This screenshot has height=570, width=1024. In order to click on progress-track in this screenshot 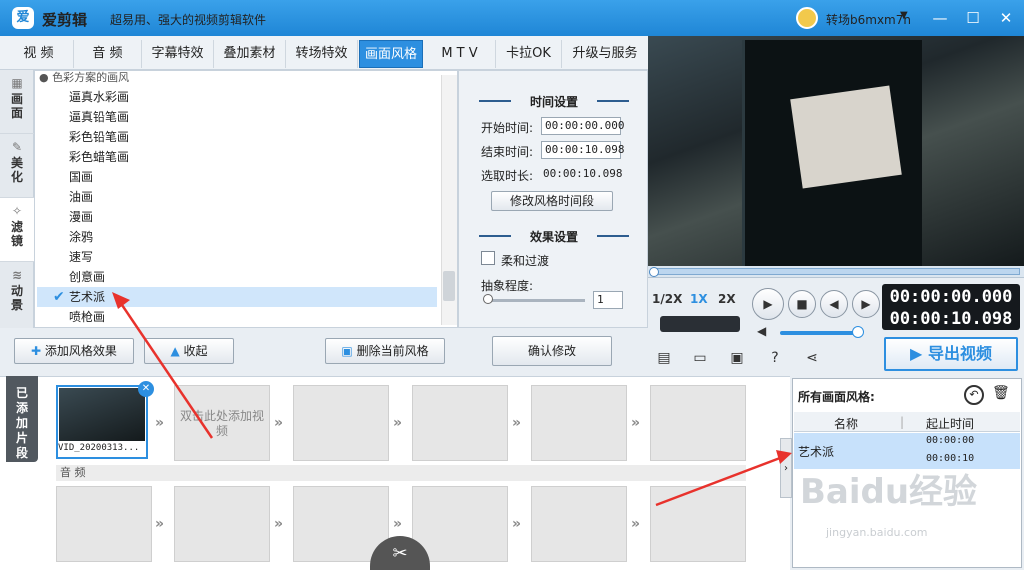, I will do `click(836, 271)`.